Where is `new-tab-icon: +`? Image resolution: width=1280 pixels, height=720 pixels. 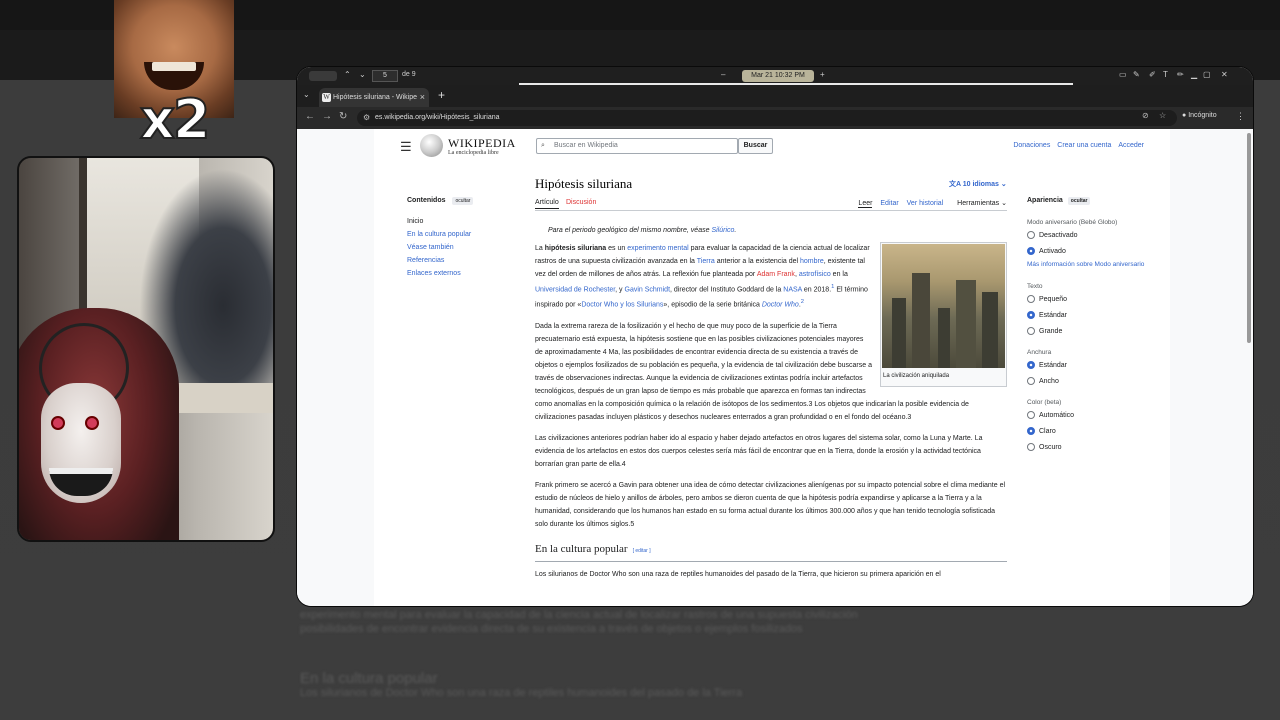 new-tab-icon: + is located at coordinates (441, 95).